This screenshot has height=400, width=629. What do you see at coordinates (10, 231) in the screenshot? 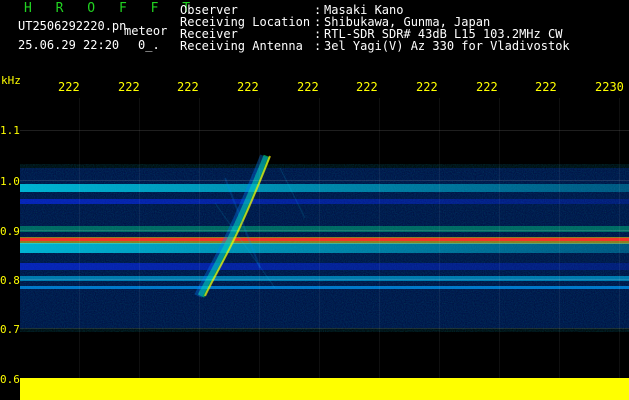
I see `y-tick: 0.9` at bounding box center [10, 231].